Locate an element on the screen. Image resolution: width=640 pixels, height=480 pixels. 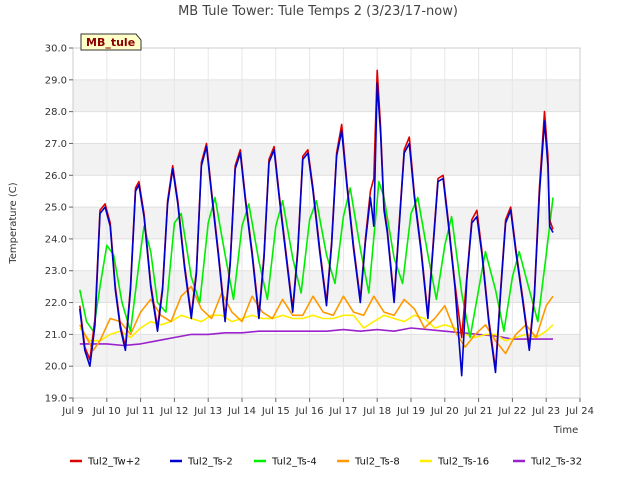
x-tick-label: Jul 19 is located at coordinates (410, 411).